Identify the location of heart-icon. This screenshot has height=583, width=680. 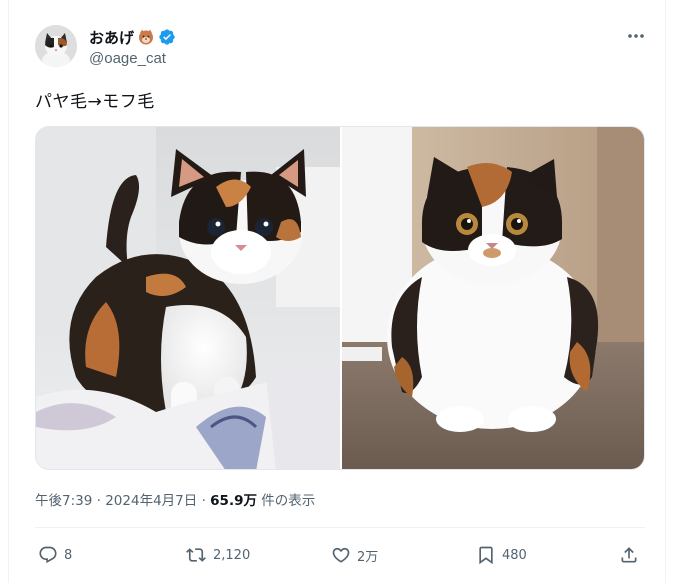
(341, 555).